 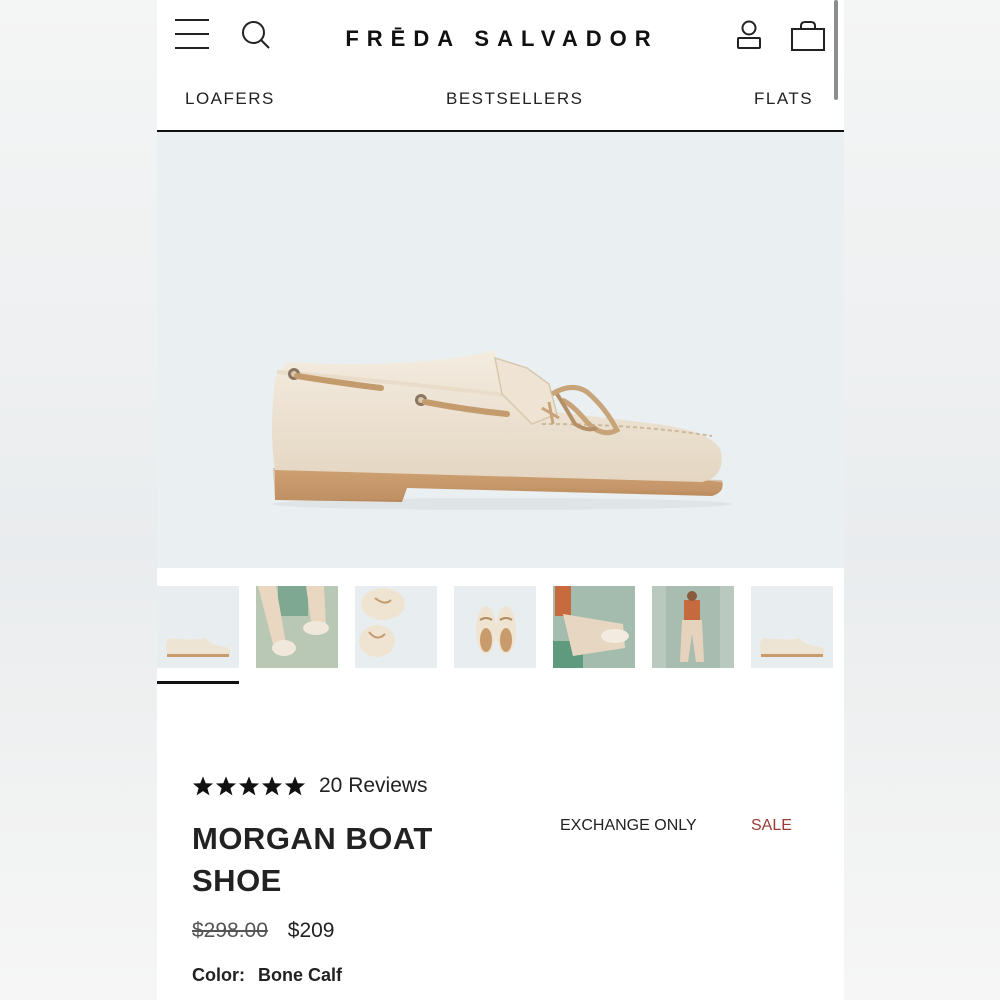 I want to click on menu-icon, so click(x=192, y=34).